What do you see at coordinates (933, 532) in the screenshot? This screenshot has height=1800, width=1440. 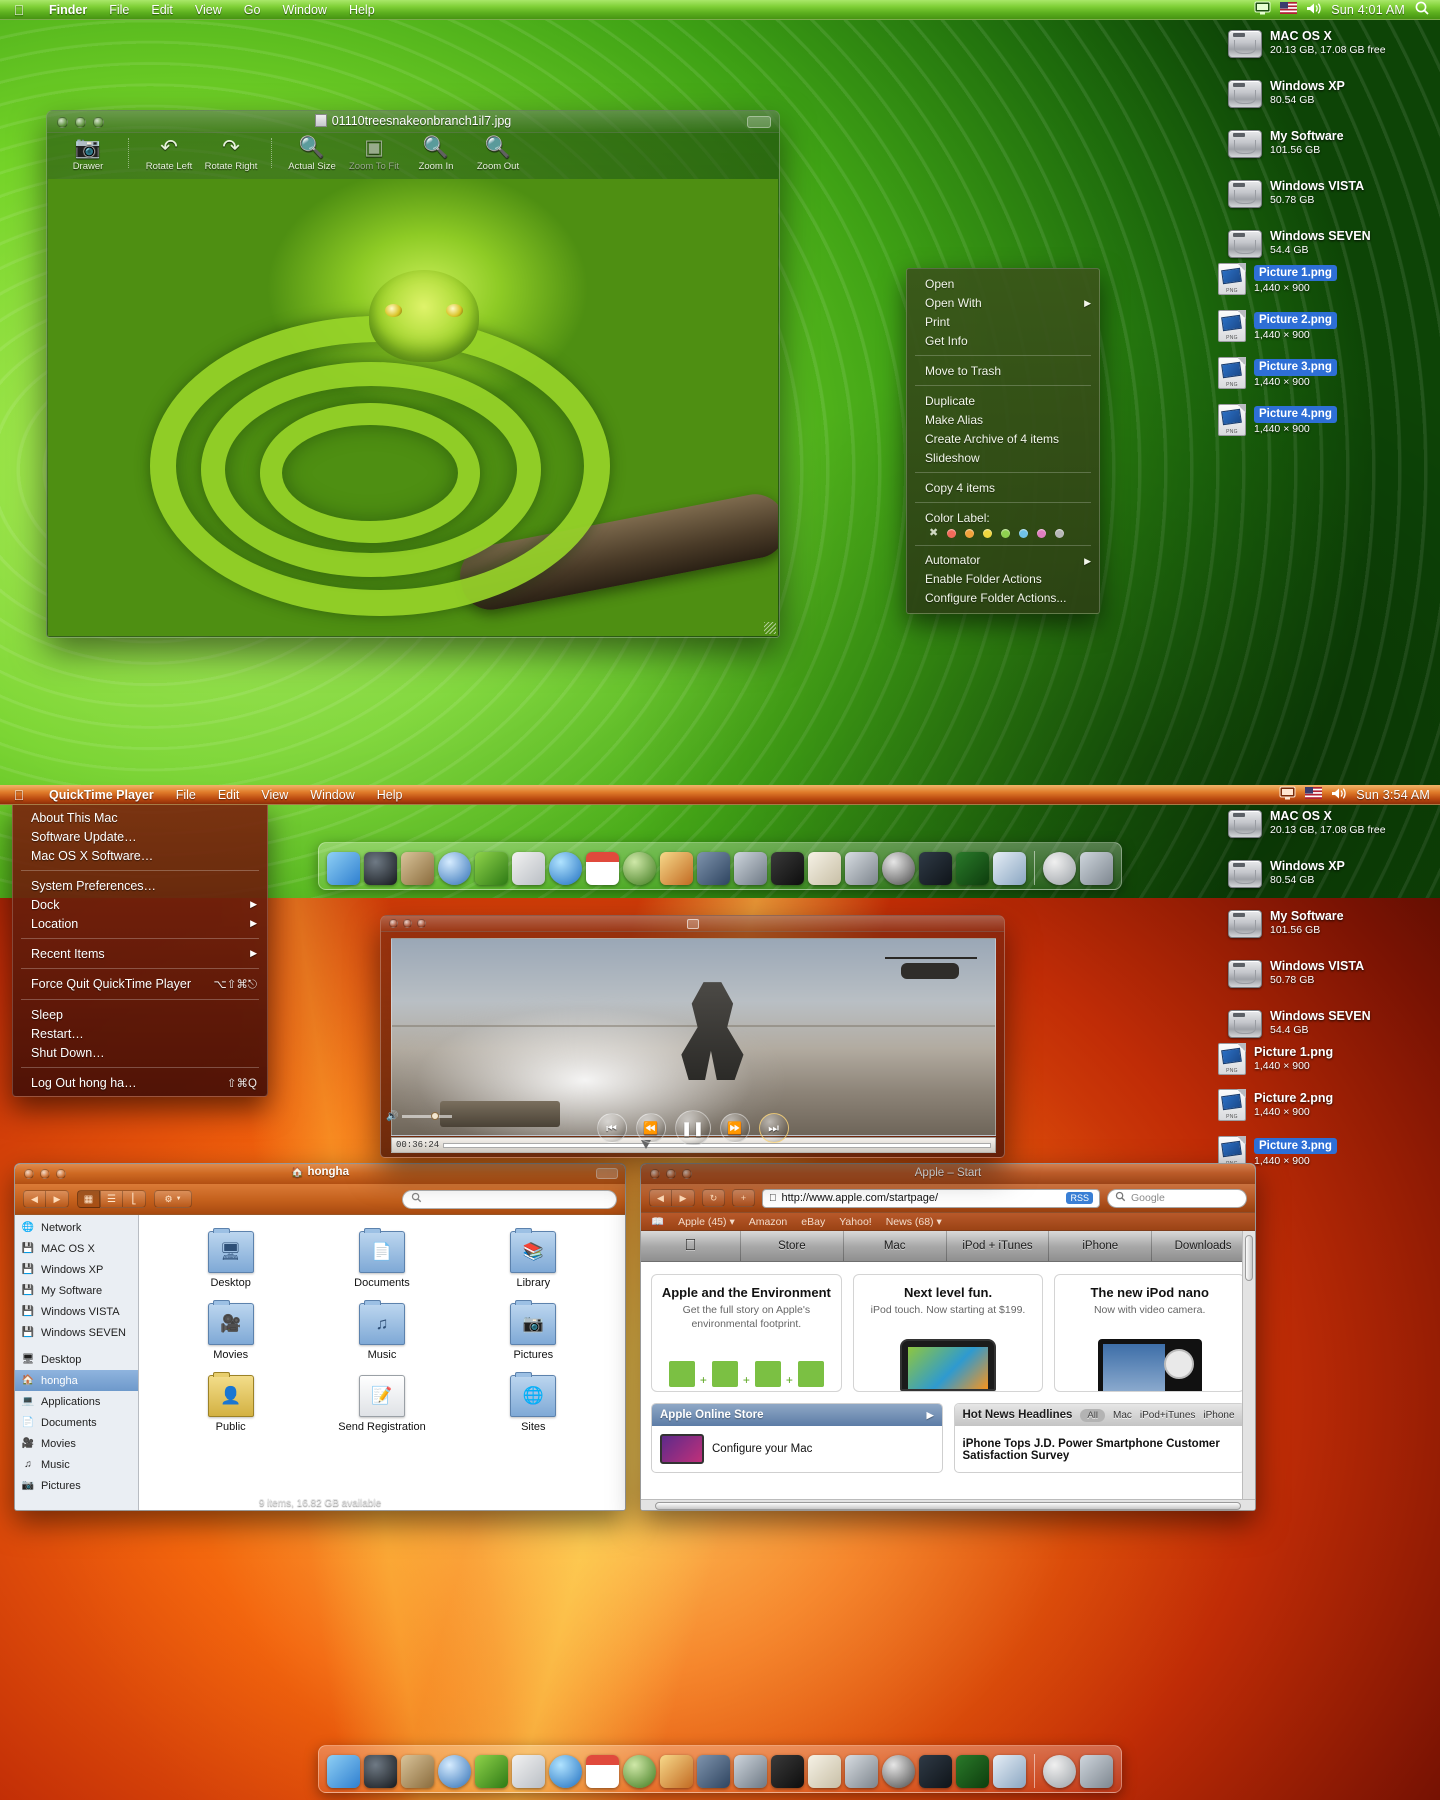 I see `no-color-label-icon: ✖` at bounding box center [933, 532].